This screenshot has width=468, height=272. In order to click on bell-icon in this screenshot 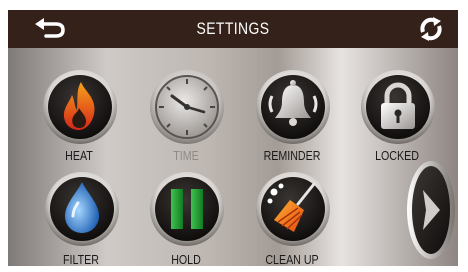, I will do `click(293, 107)`.